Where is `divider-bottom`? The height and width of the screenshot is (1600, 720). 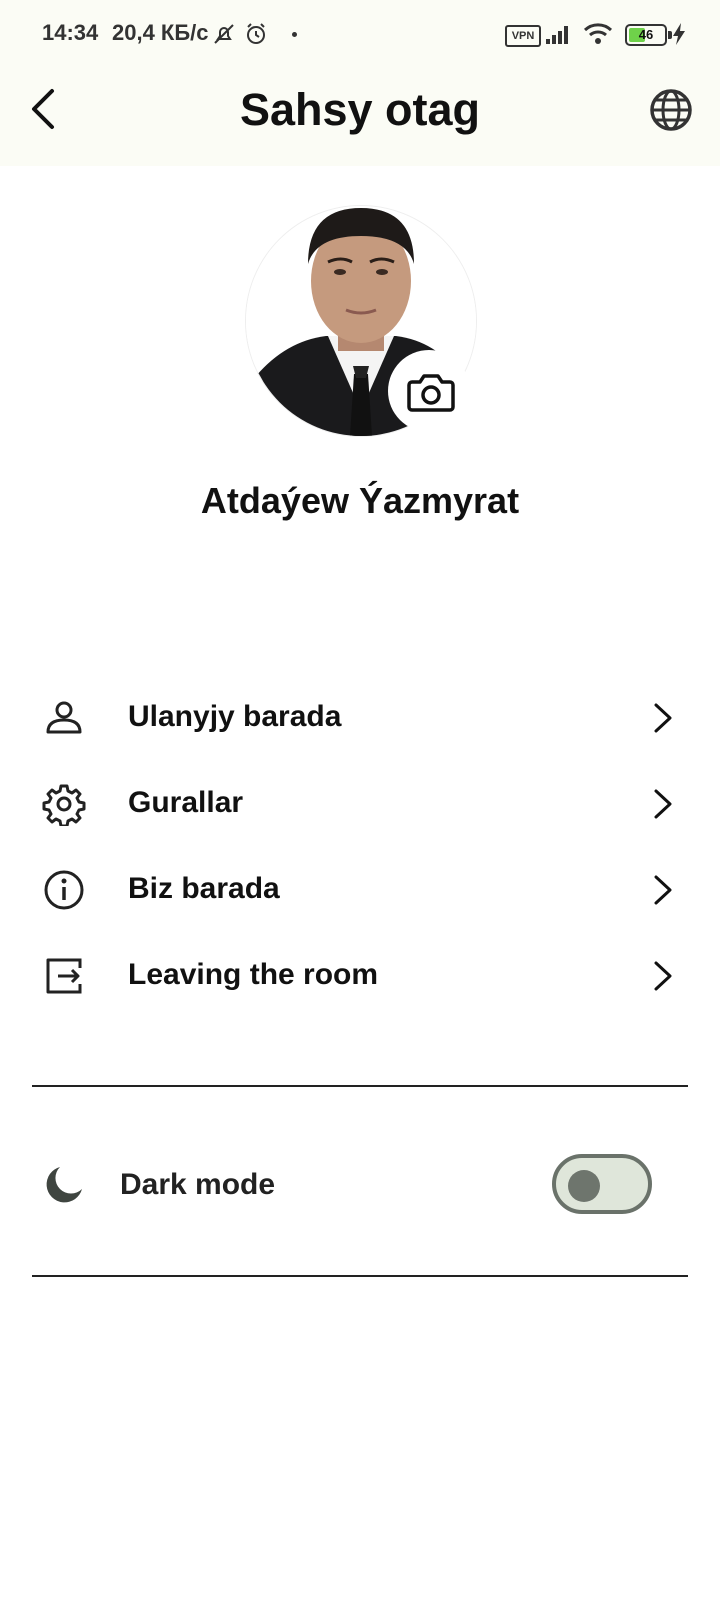
divider-bottom is located at coordinates (360, 1276).